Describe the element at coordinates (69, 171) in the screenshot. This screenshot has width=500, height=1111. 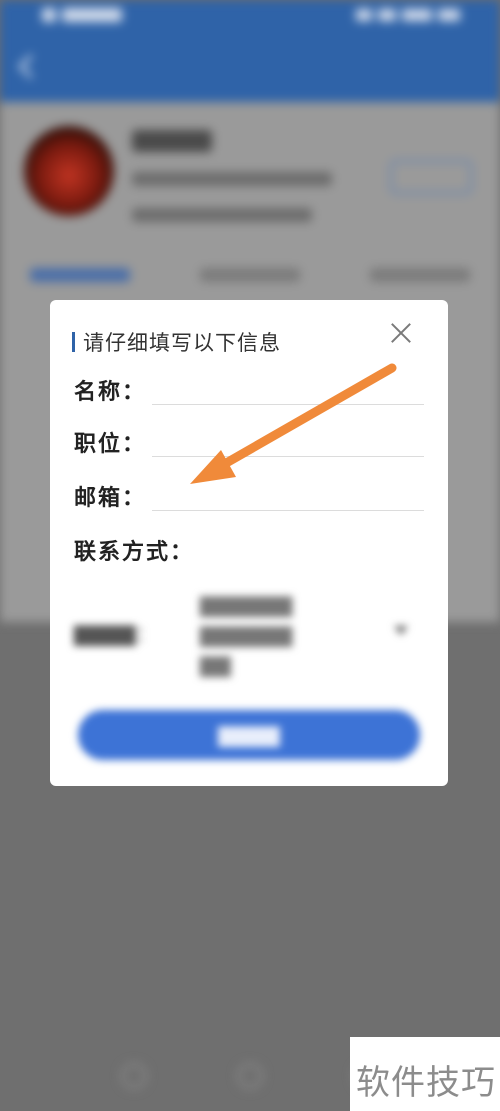
I see `avatar` at that location.